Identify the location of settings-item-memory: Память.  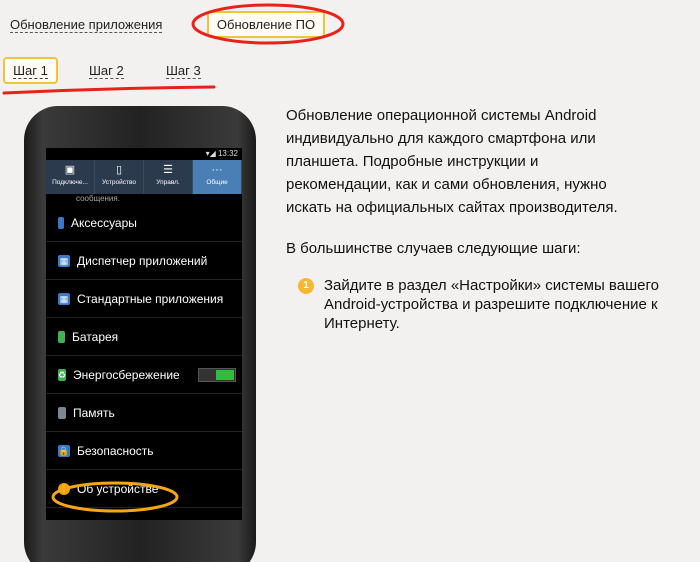
(144, 413).